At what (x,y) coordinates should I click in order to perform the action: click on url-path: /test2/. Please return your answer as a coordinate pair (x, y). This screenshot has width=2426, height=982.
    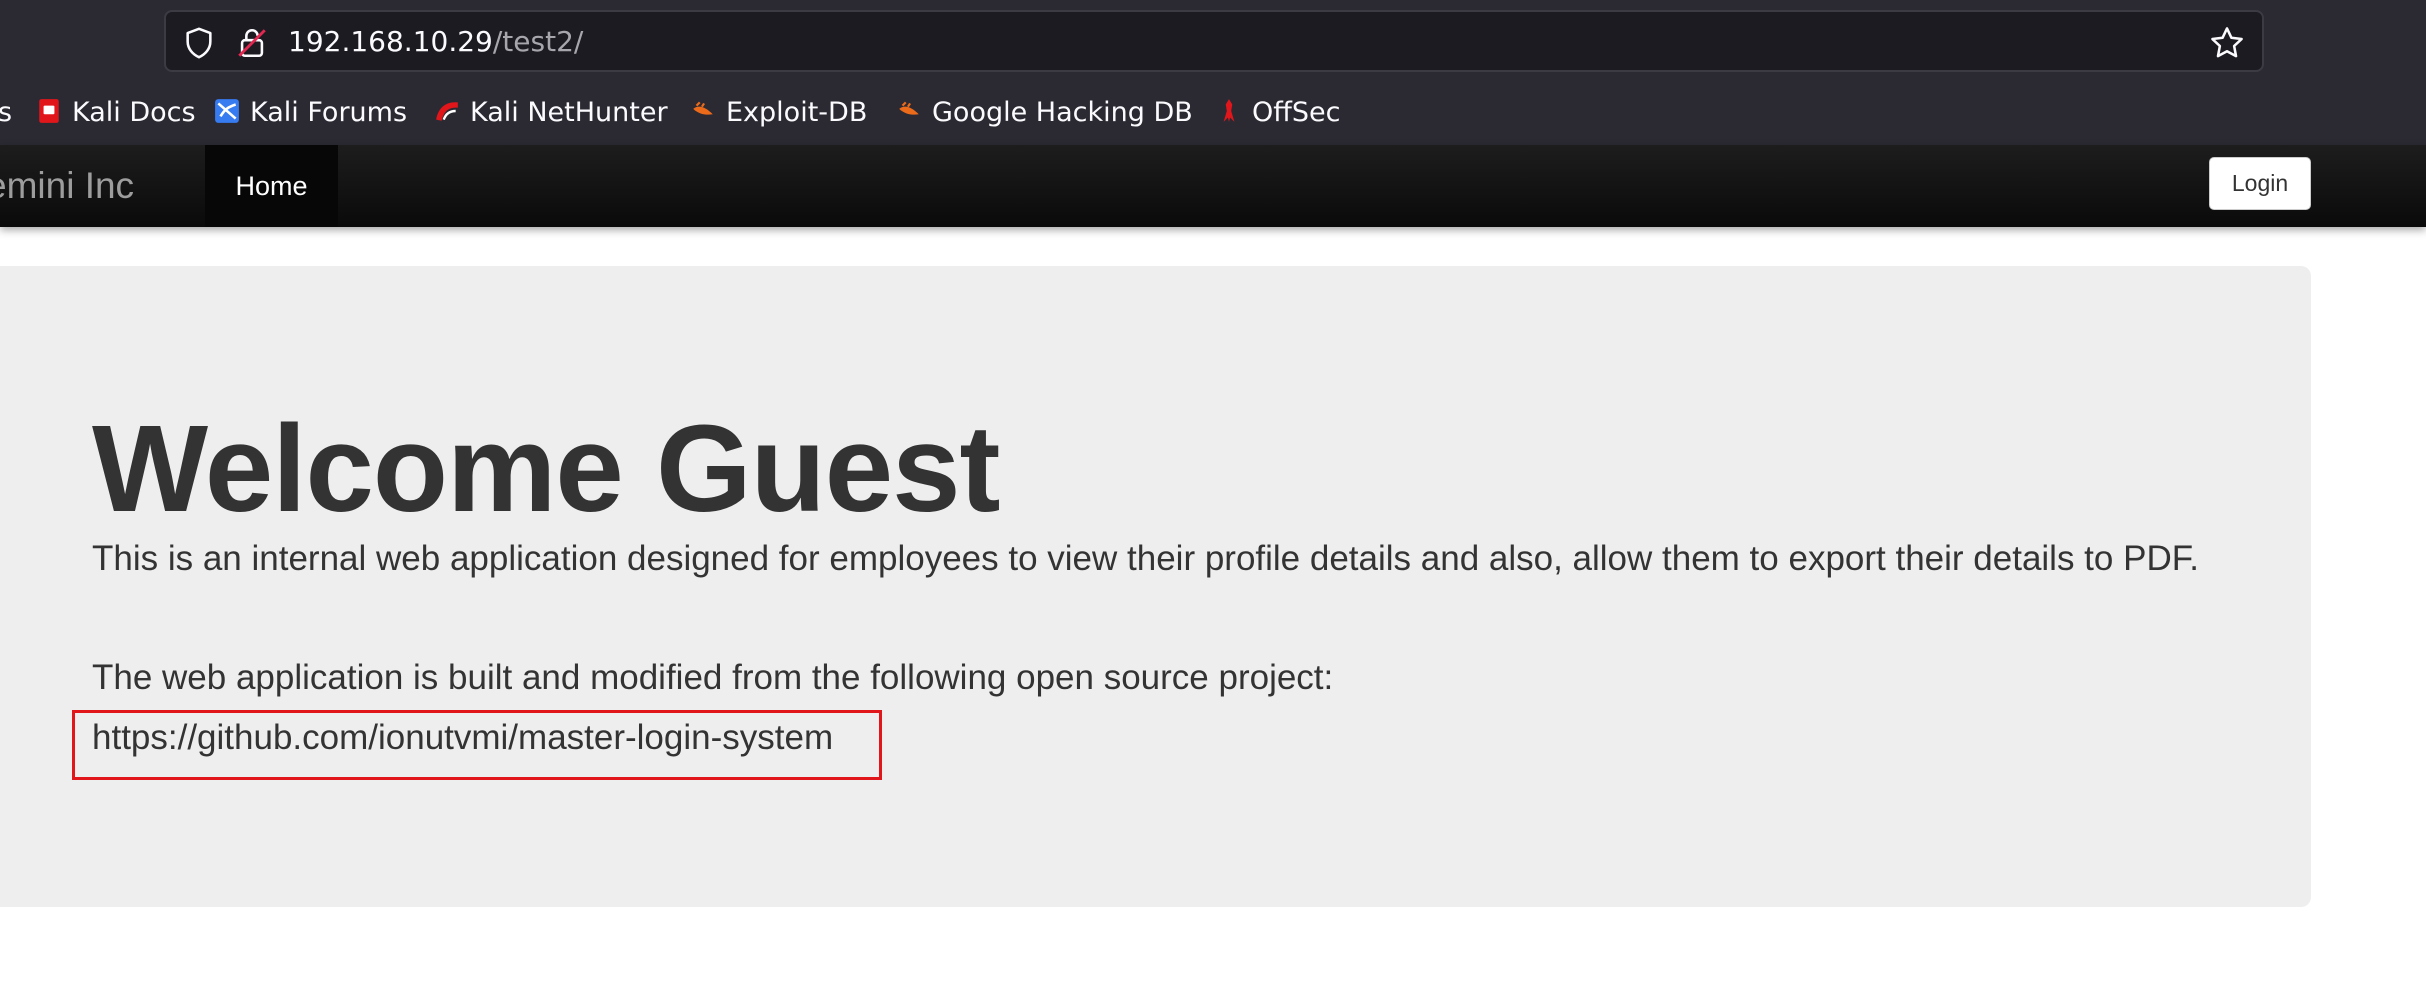
    Looking at the image, I should click on (538, 41).